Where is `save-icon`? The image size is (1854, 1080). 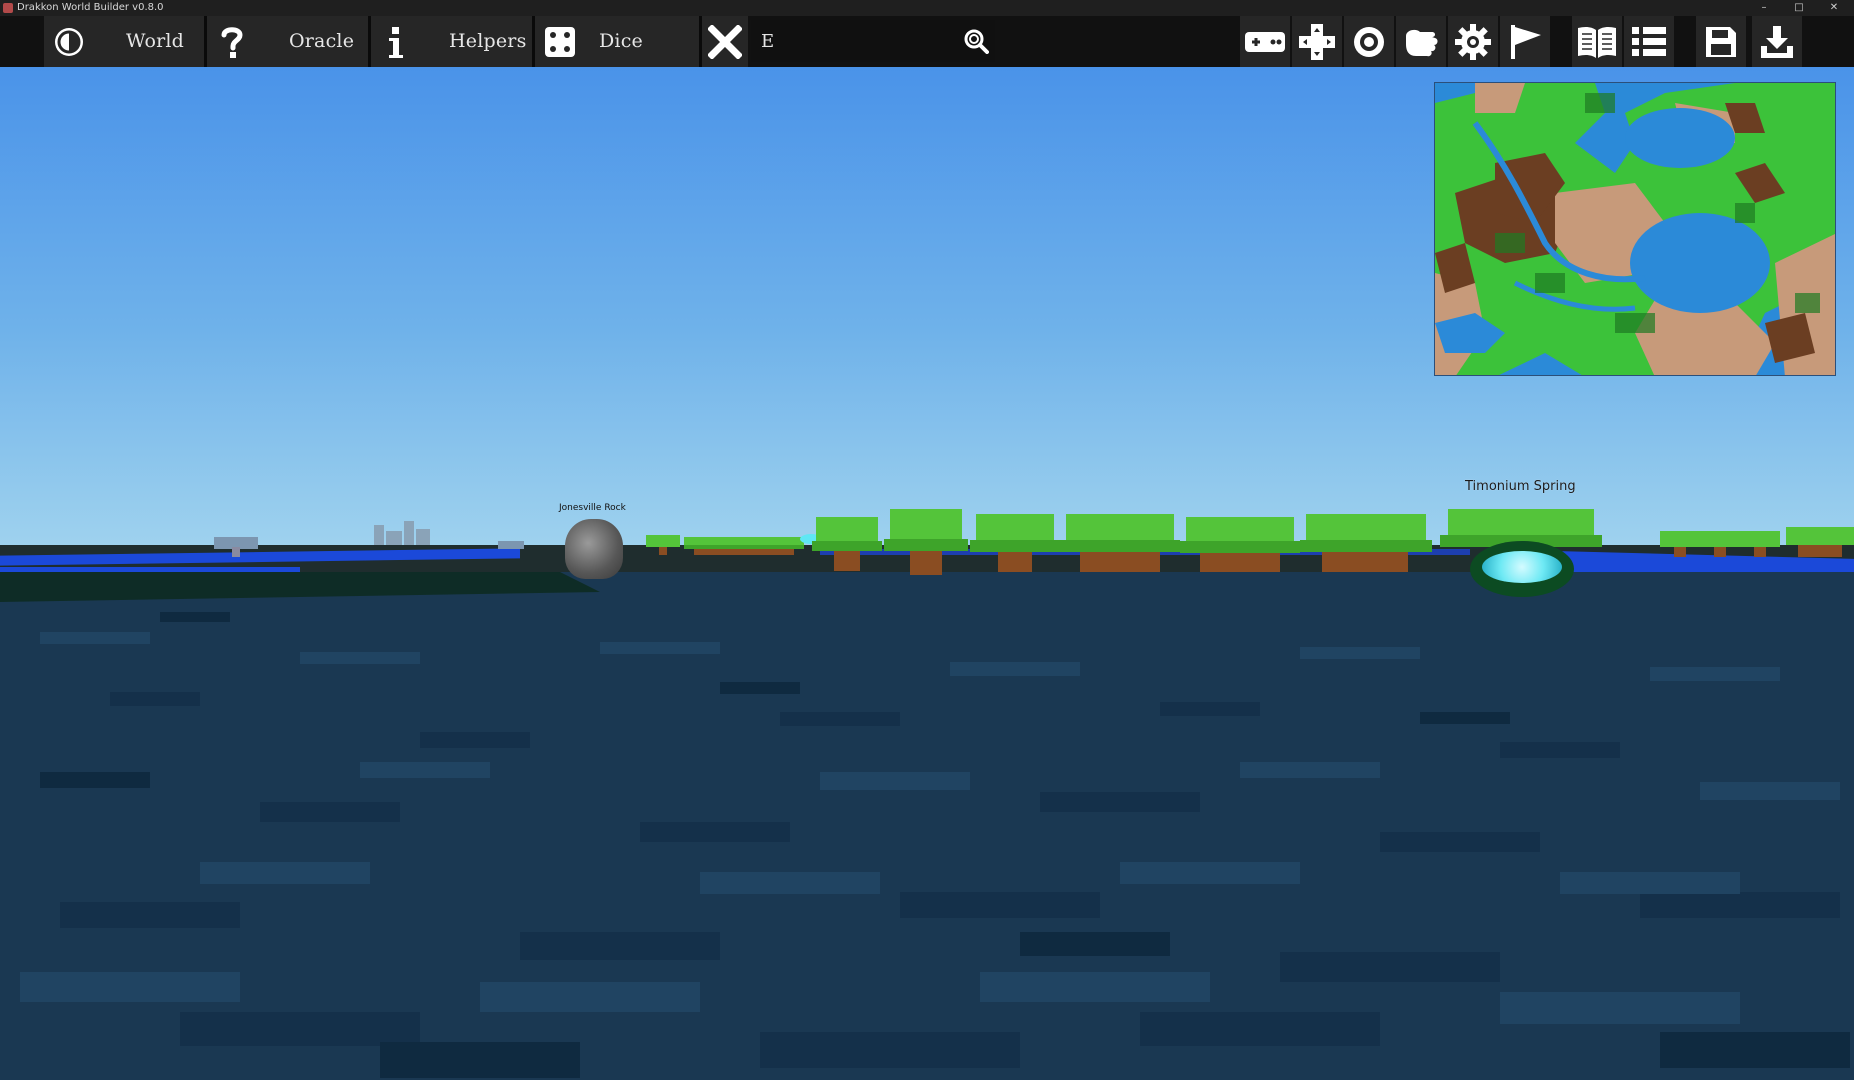
save-icon is located at coordinates (1721, 41).